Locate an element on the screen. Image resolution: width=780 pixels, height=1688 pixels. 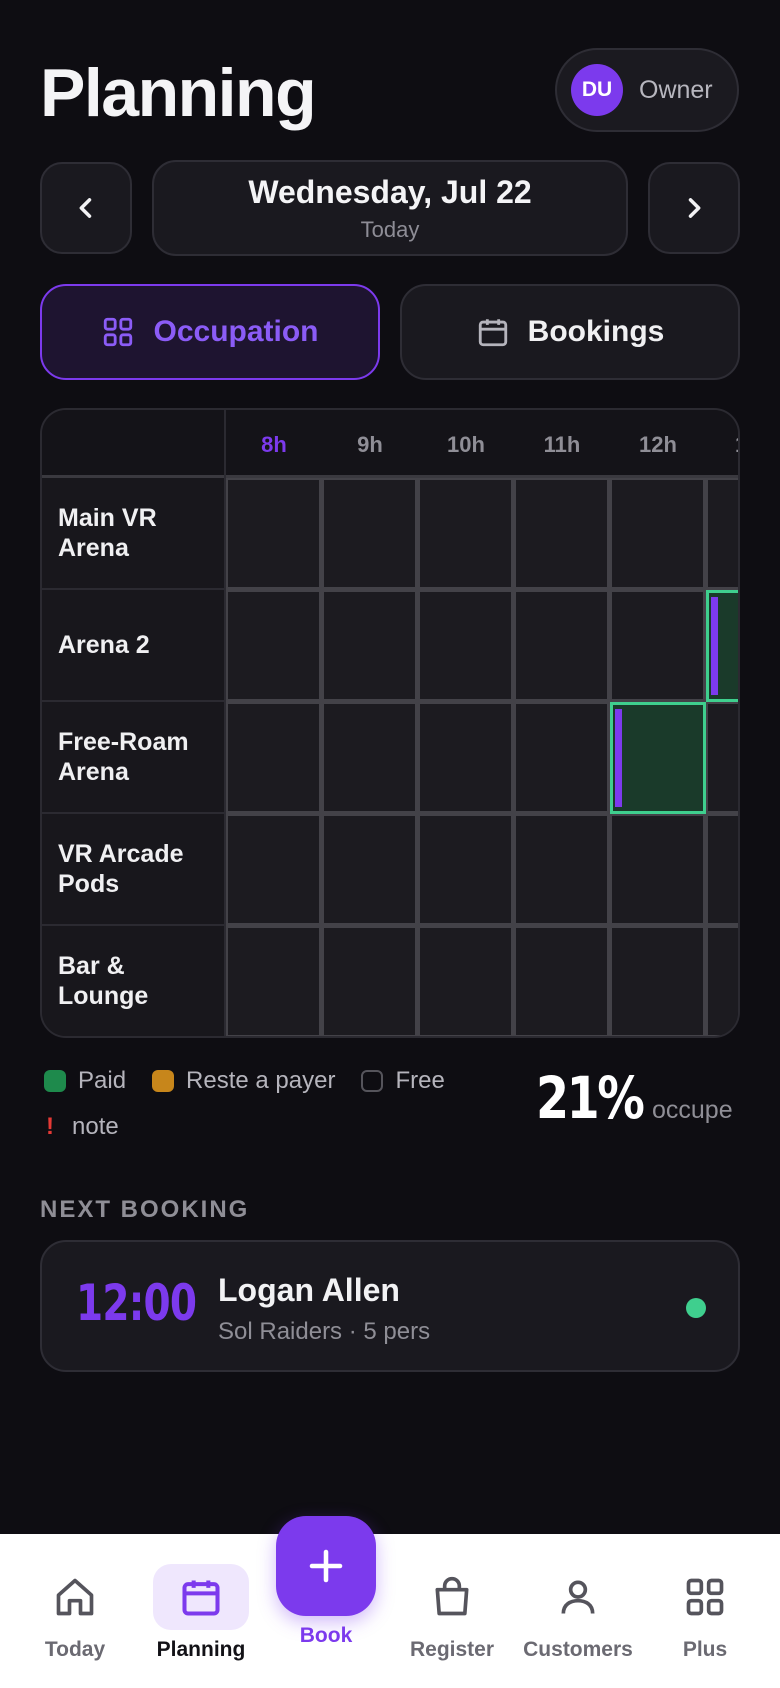
chevron-left-icon is located at coordinates (85, 208).